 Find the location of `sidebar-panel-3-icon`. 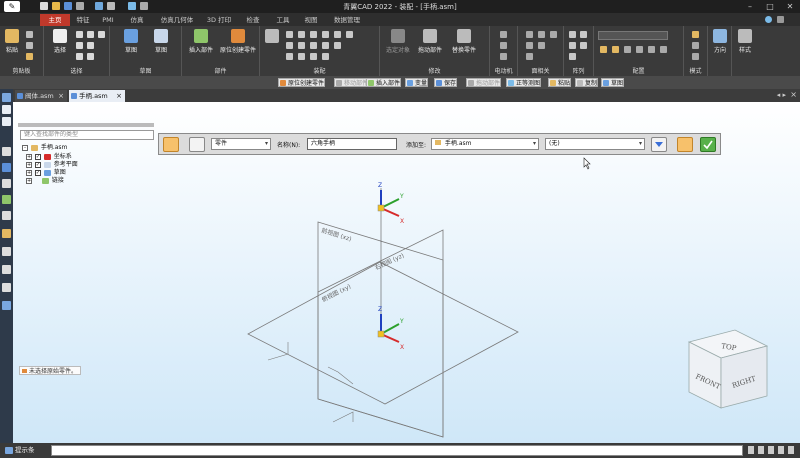

sidebar-panel-3-icon is located at coordinates (6, 121).